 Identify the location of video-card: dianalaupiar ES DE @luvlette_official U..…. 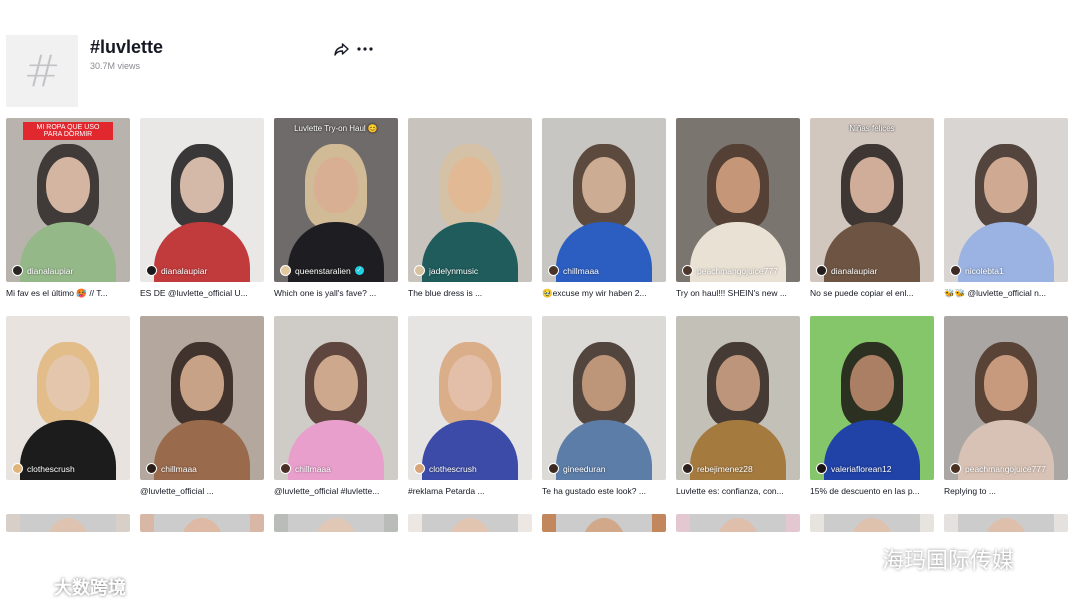
(202, 209).